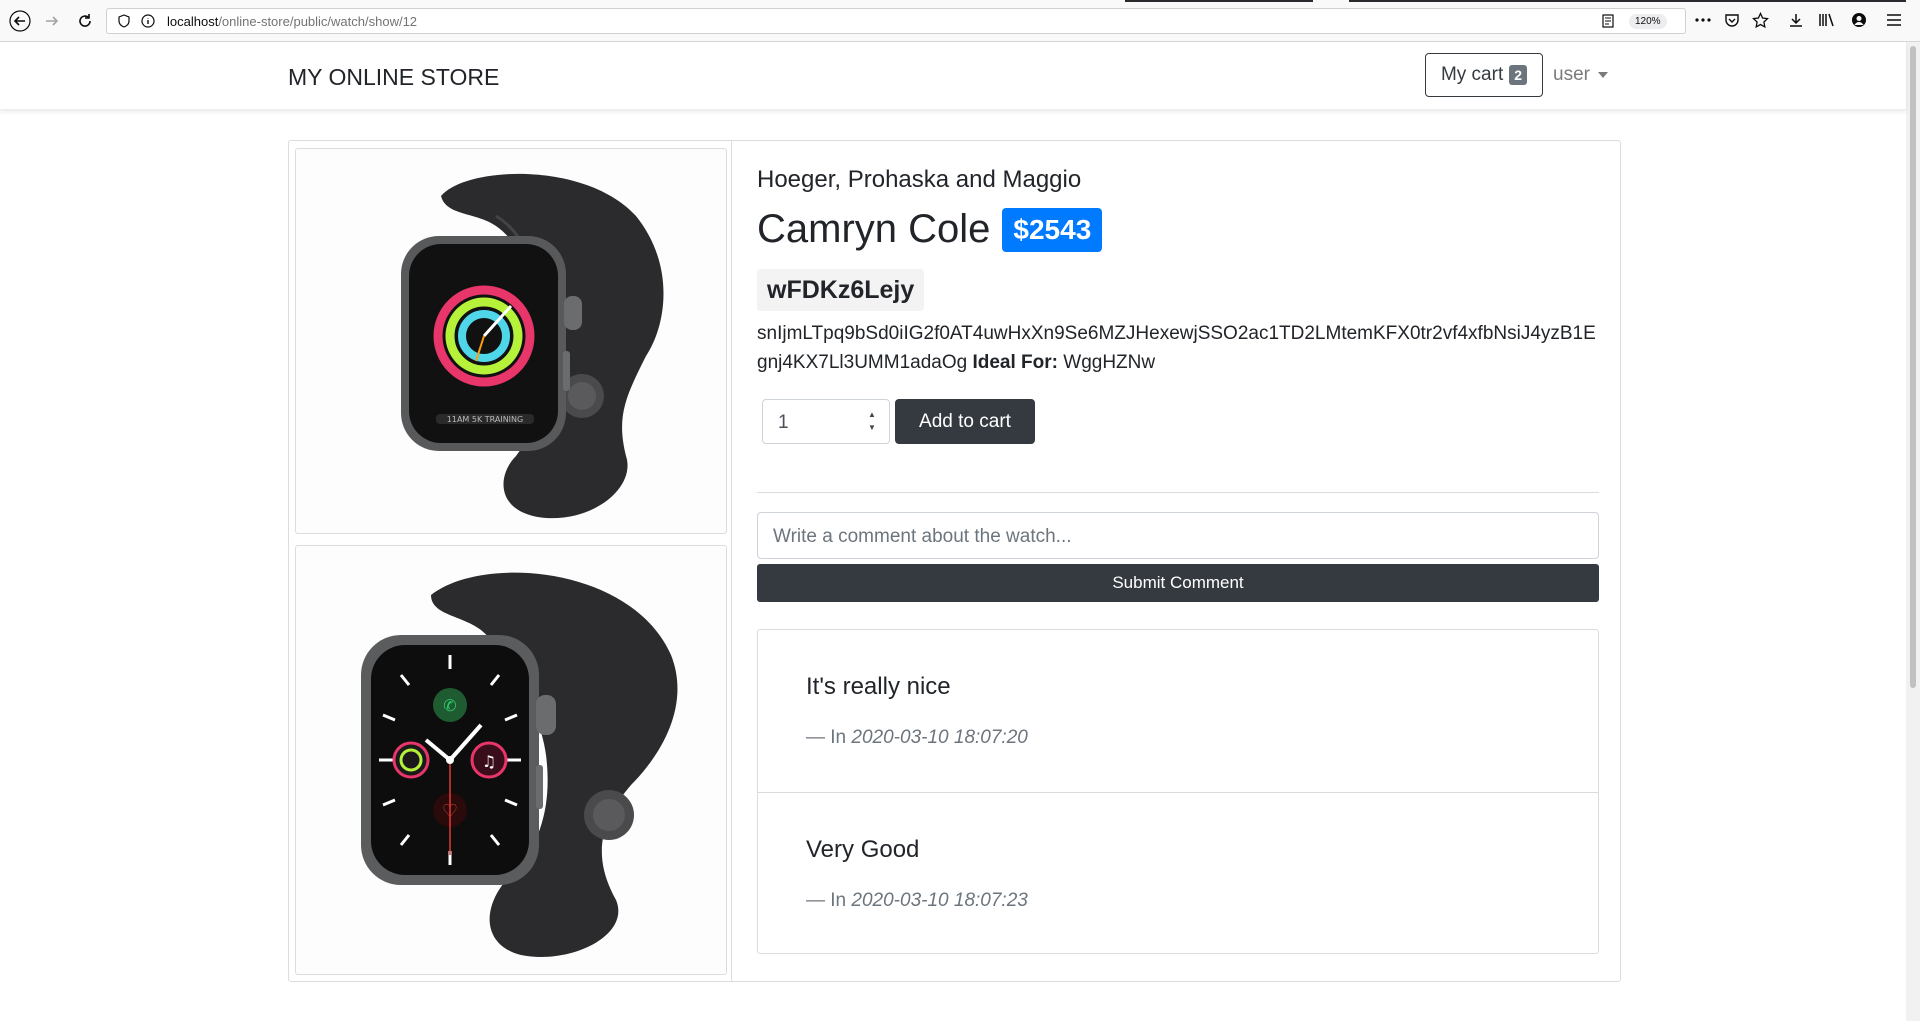  What do you see at coordinates (1608, 21) in the screenshot?
I see `reader-view-icon` at bounding box center [1608, 21].